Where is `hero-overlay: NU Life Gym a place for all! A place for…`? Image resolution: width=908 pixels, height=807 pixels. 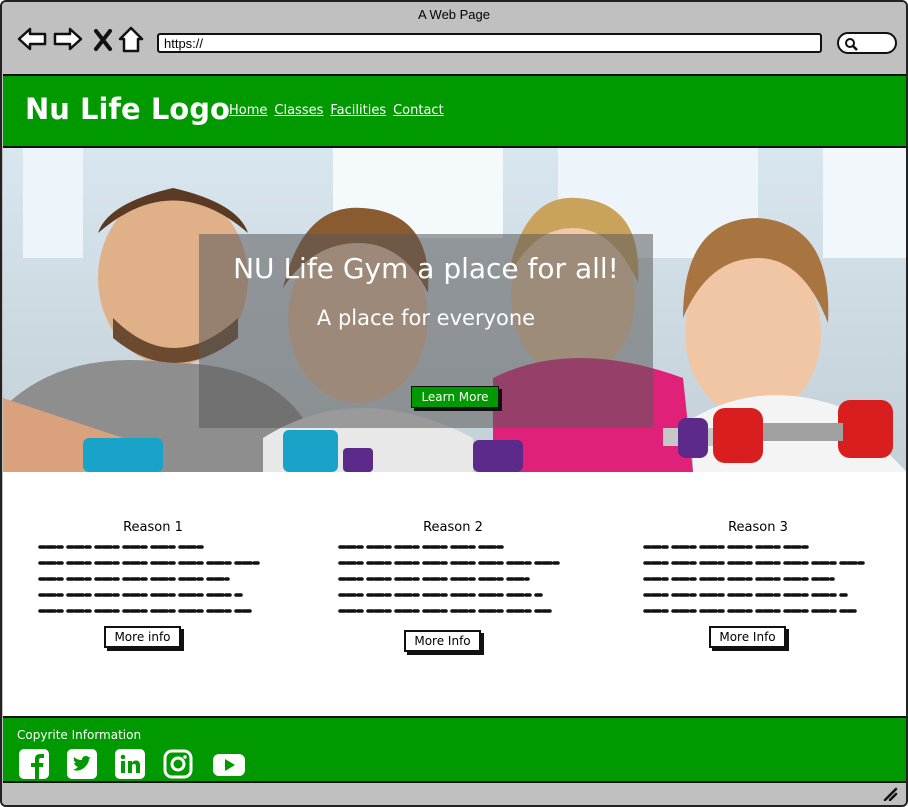 hero-overlay: NU Life Gym a place for all! A place for… is located at coordinates (426, 331).